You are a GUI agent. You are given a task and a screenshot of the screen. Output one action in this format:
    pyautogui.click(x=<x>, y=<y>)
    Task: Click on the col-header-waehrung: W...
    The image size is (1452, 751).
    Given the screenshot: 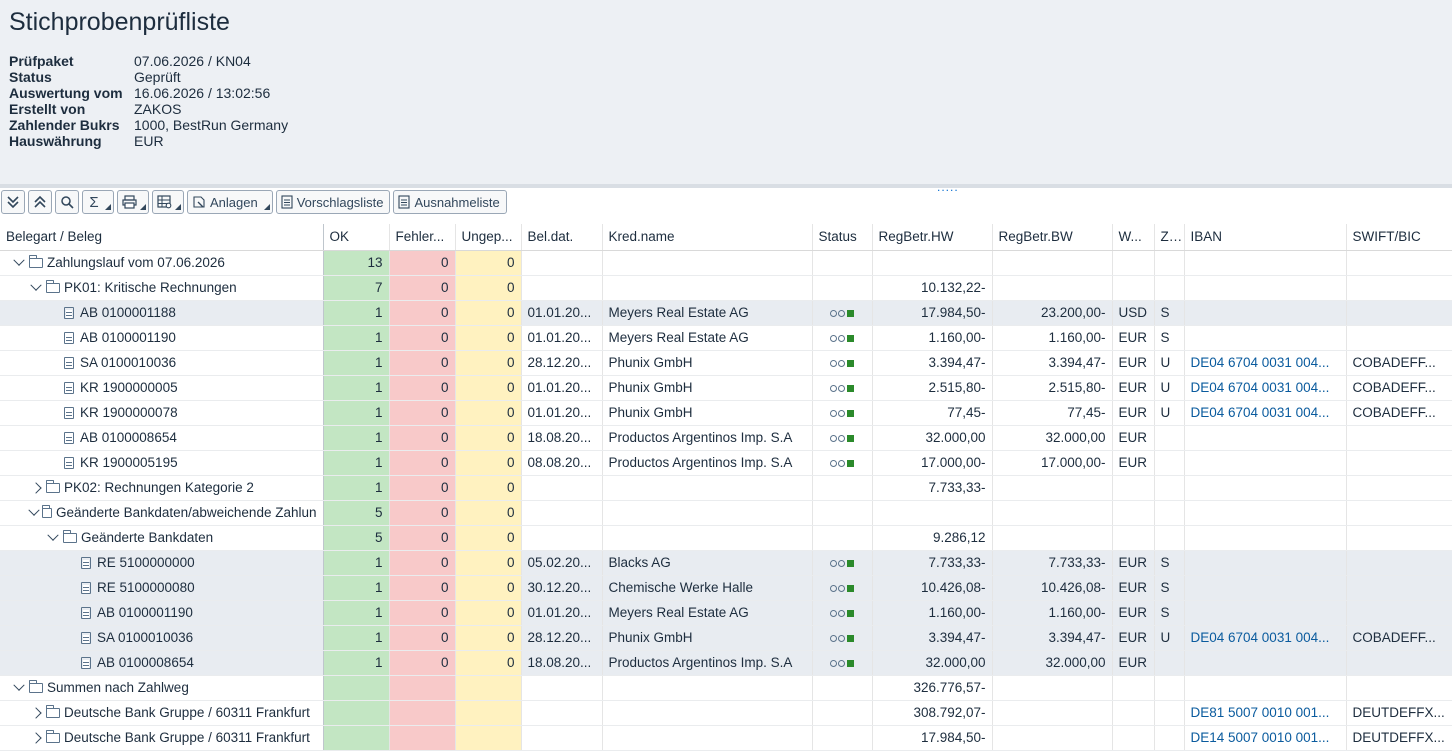 What is the action you would take?
    pyautogui.click(x=1133, y=237)
    